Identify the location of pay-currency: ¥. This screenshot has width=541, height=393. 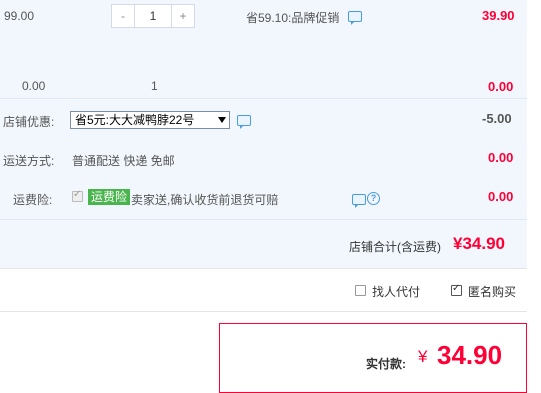
(423, 356).